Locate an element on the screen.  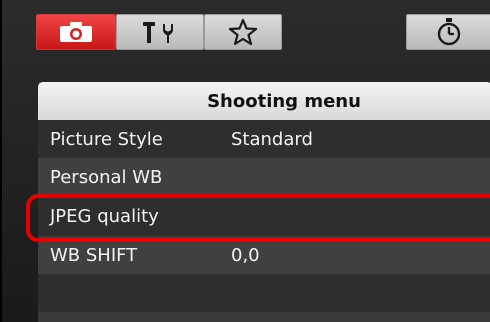
menu-item-value: 0,0 is located at coordinates (245, 255).